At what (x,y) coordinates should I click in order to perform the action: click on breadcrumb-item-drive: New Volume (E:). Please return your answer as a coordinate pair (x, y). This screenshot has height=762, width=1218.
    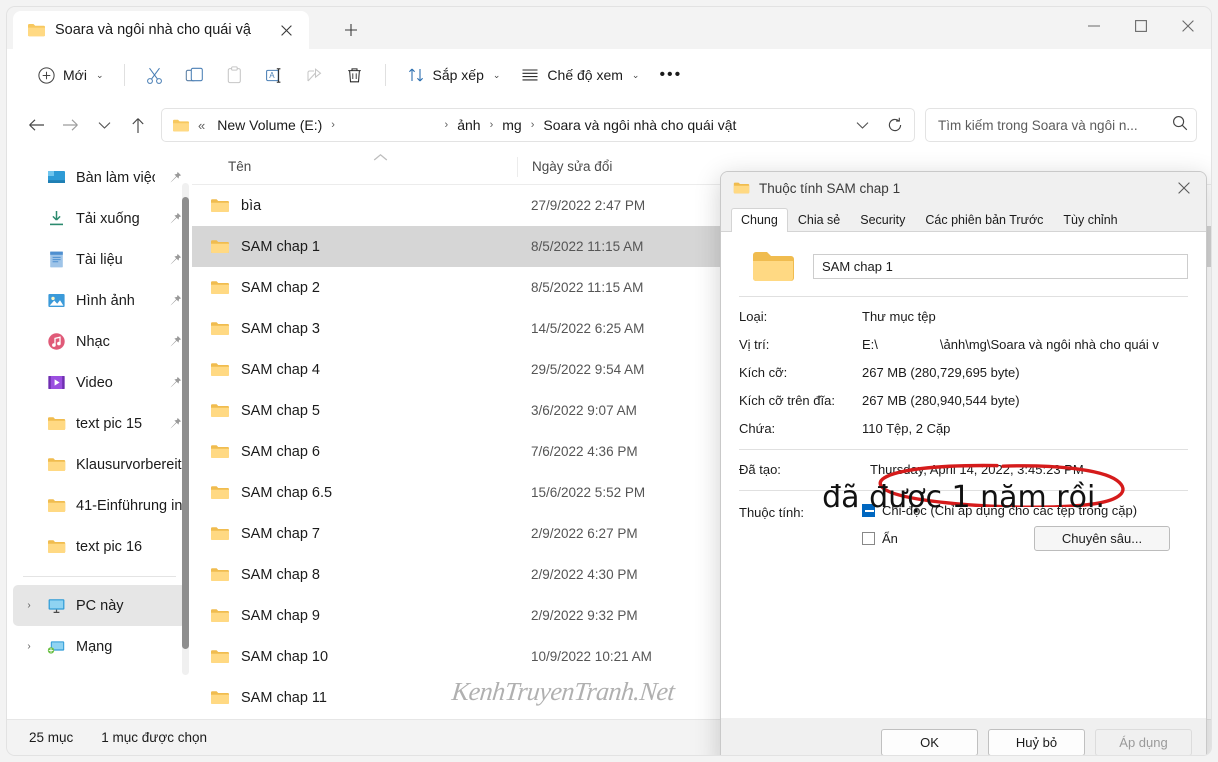
    Looking at the image, I should click on (269, 125).